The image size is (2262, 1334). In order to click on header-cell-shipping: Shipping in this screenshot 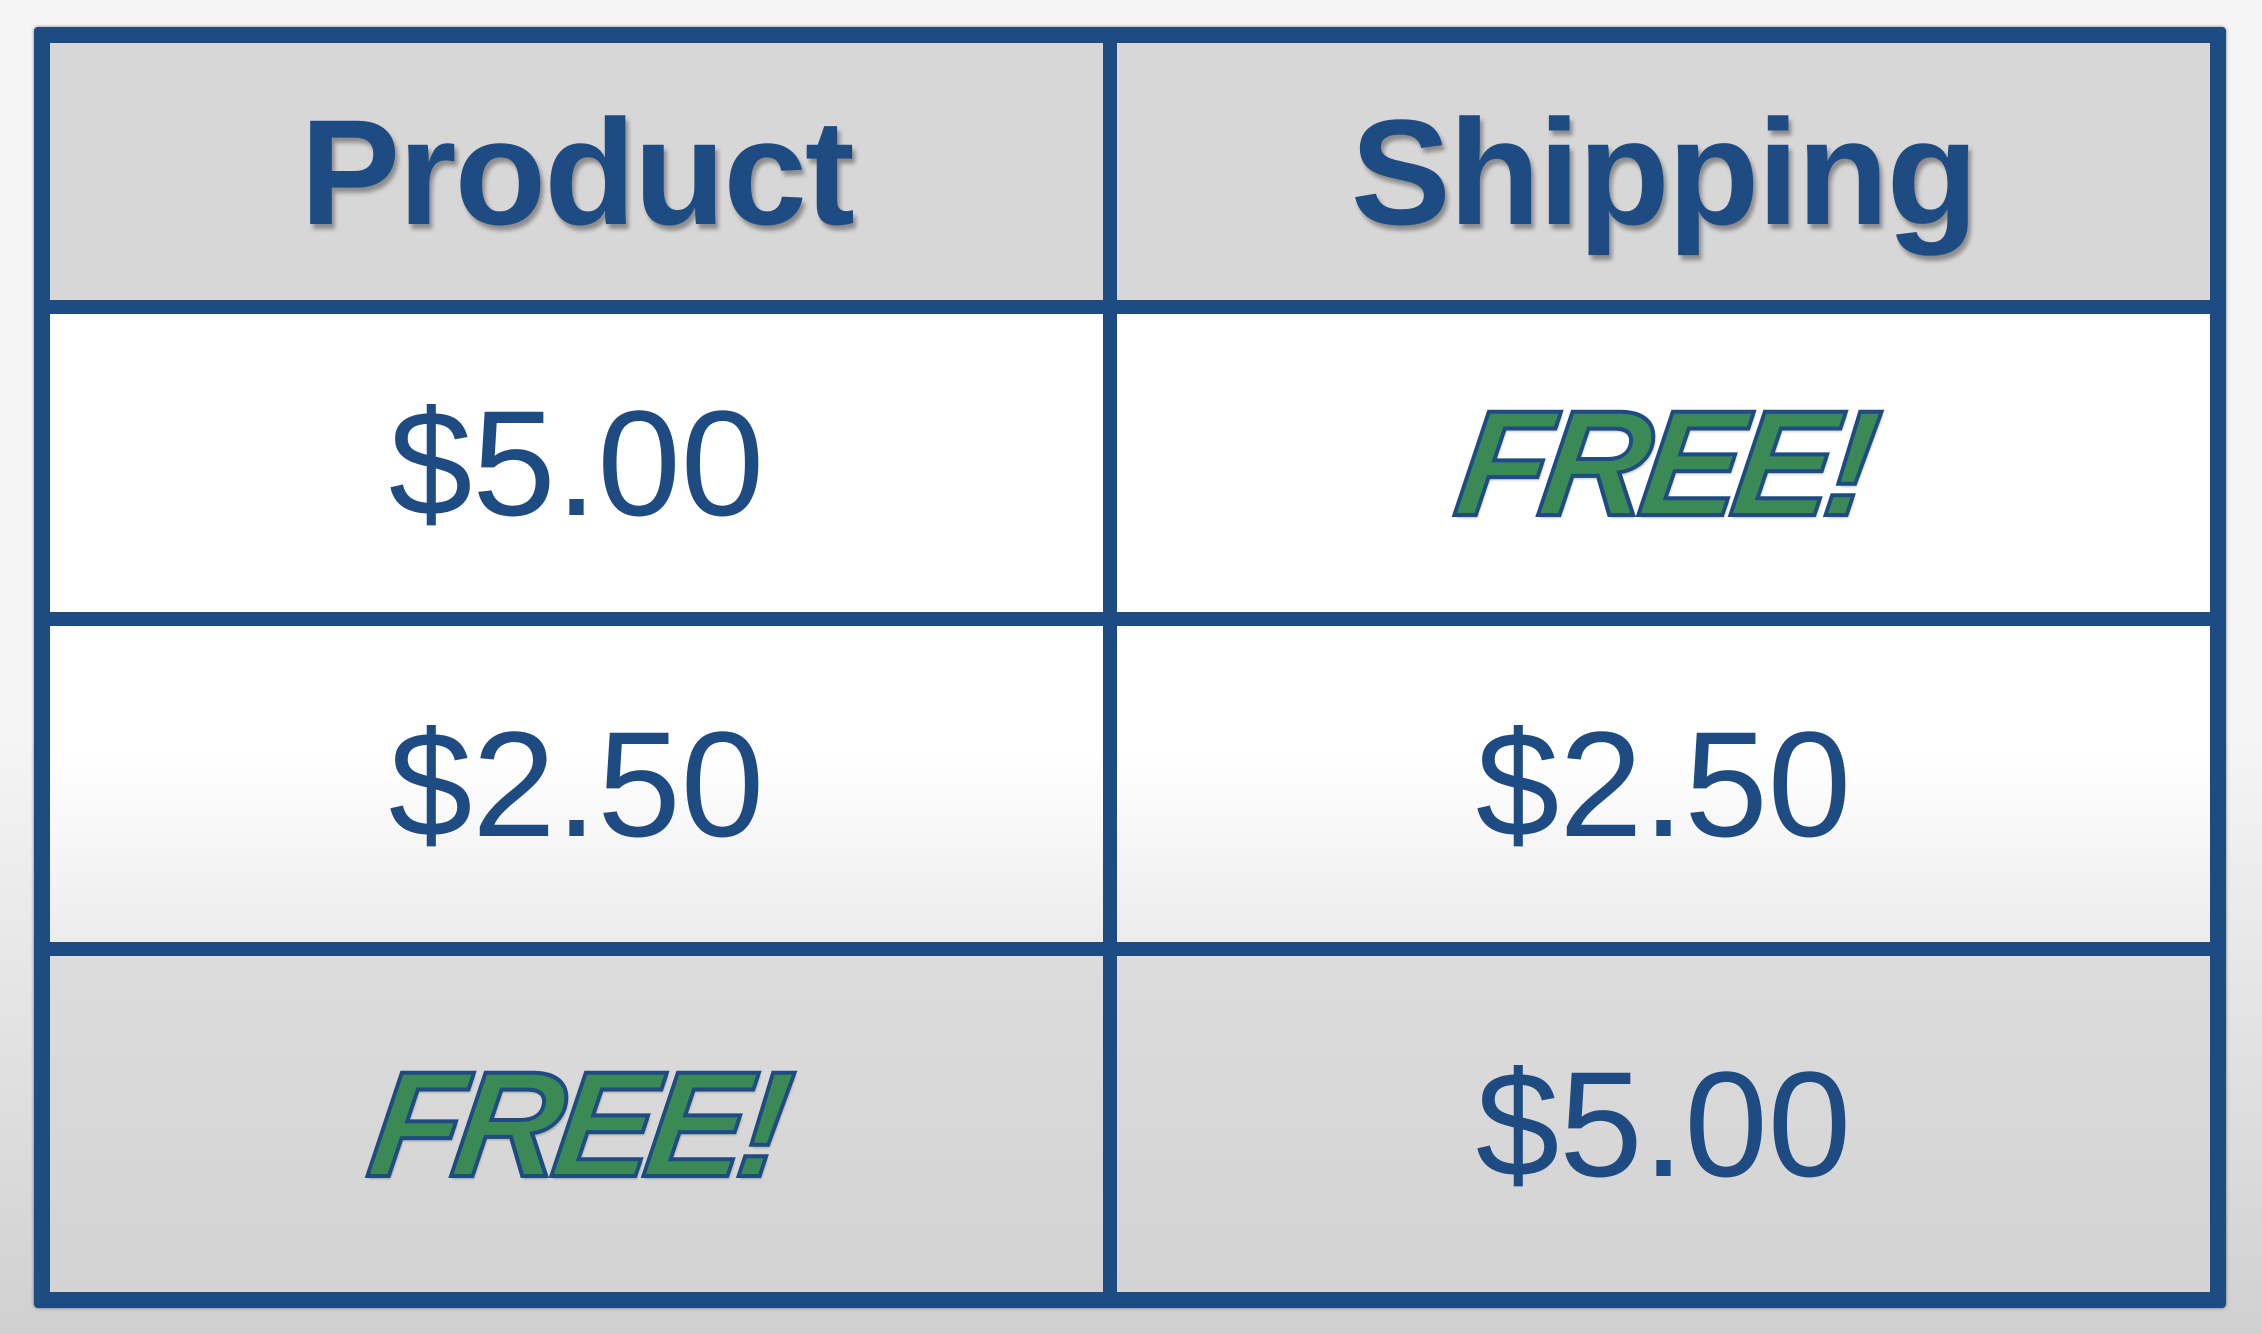, I will do `click(1663, 178)`.